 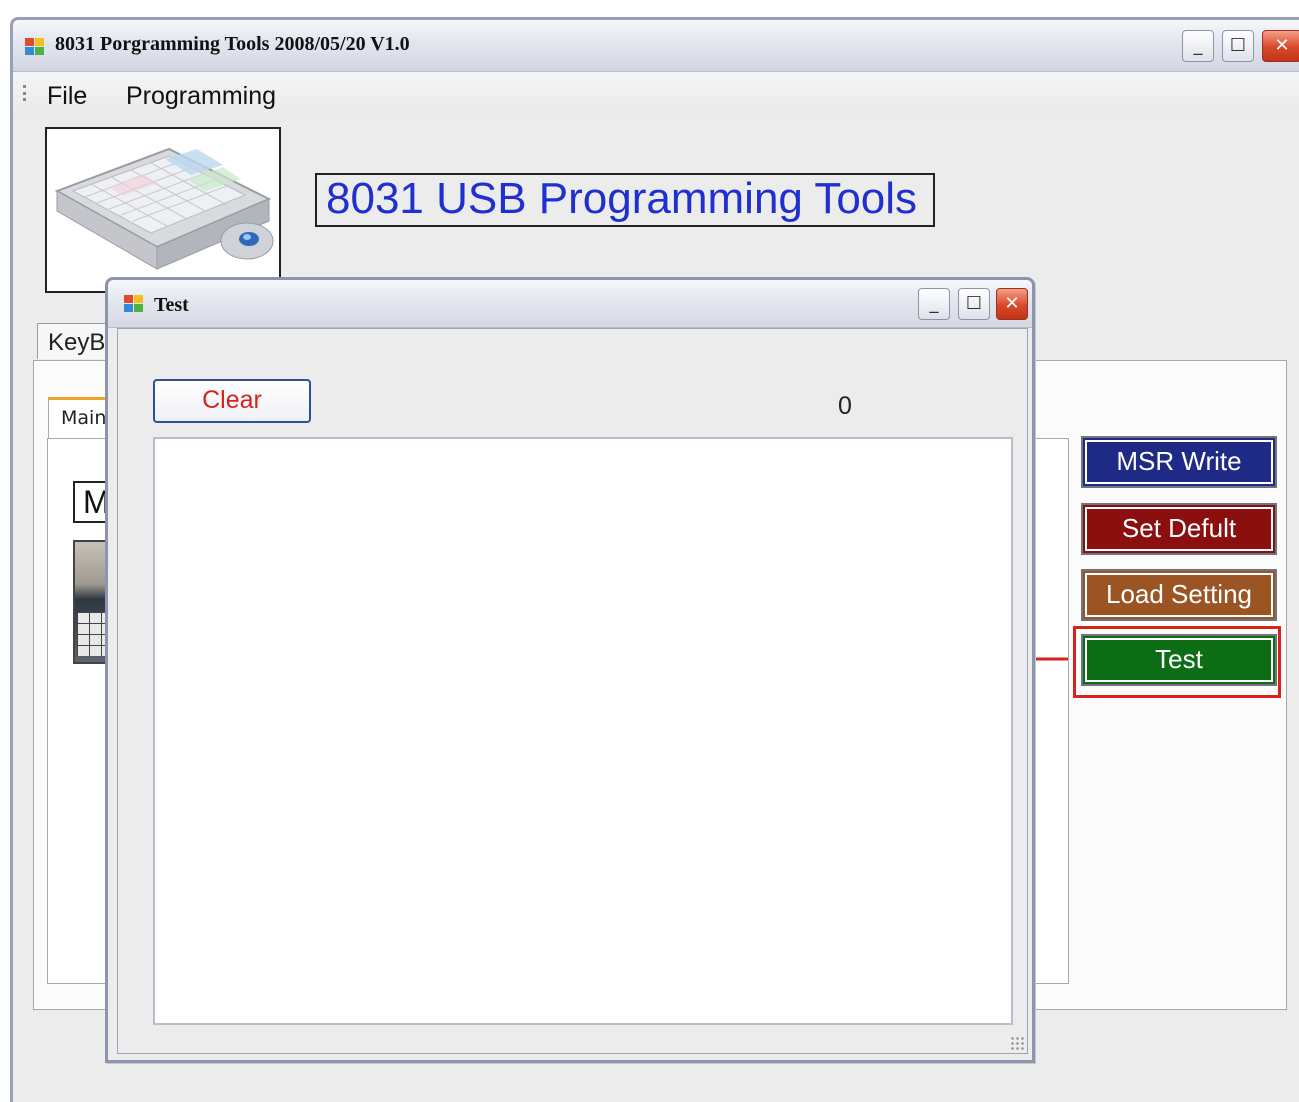 I want to click on input-counter: 0, so click(x=845, y=406).